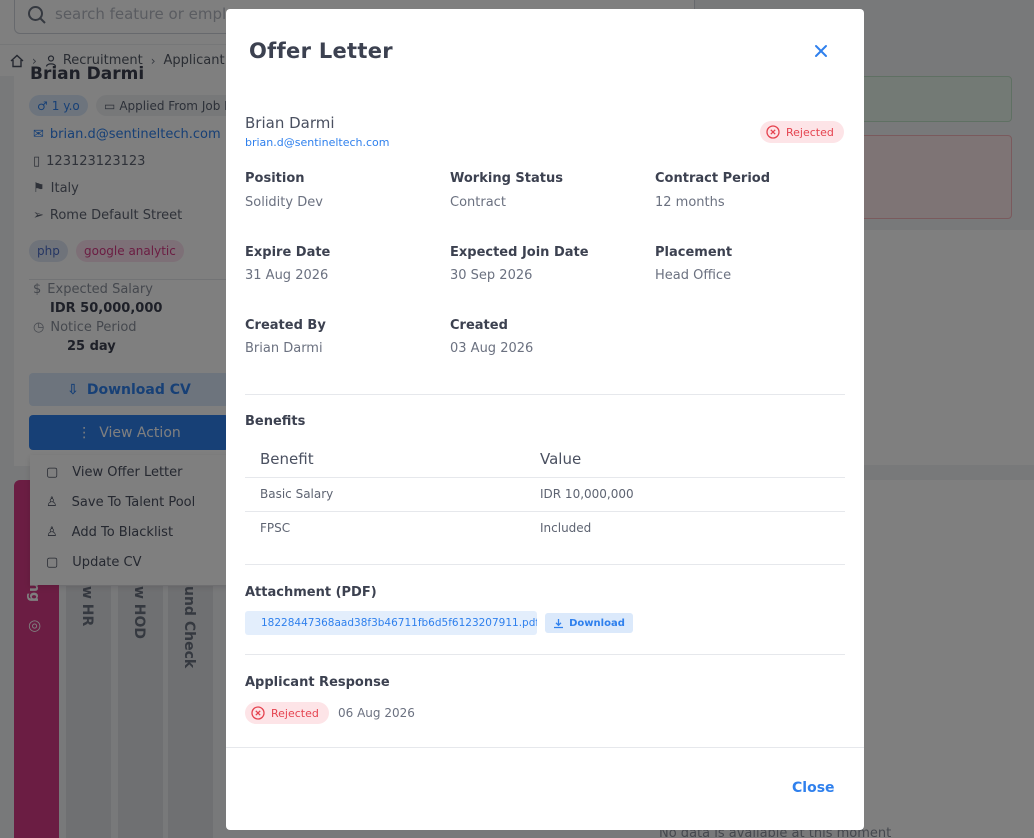 The height and width of the screenshot is (838, 1034). Describe the element at coordinates (284, 348) in the screenshot. I see `created-by-value: Brian Darmi` at that location.